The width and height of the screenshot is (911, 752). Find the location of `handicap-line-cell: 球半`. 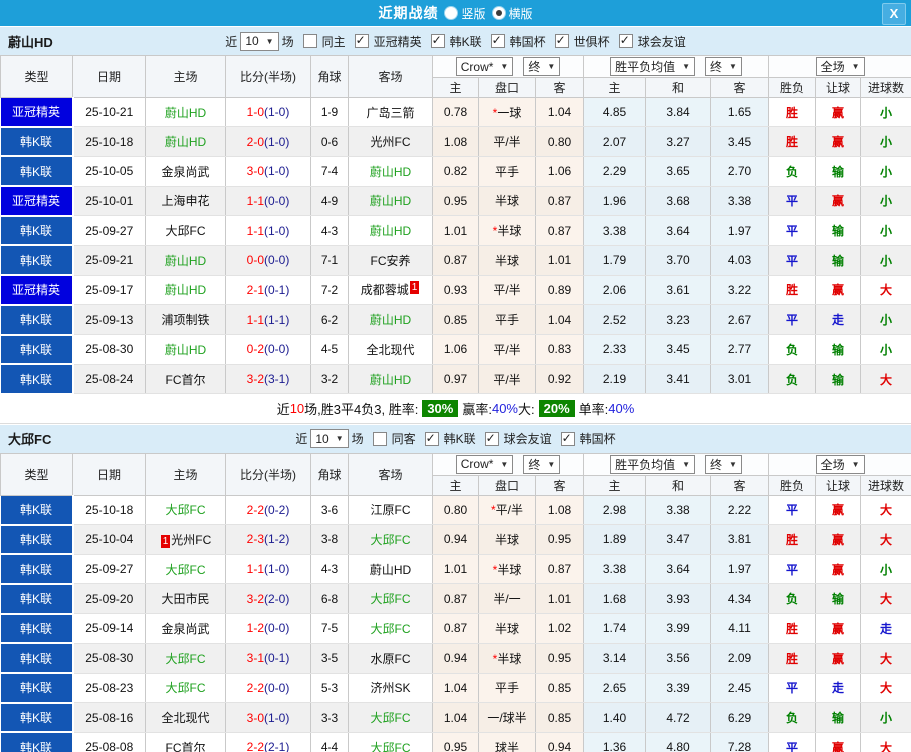

handicap-line-cell: 球半 is located at coordinates (507, 742).